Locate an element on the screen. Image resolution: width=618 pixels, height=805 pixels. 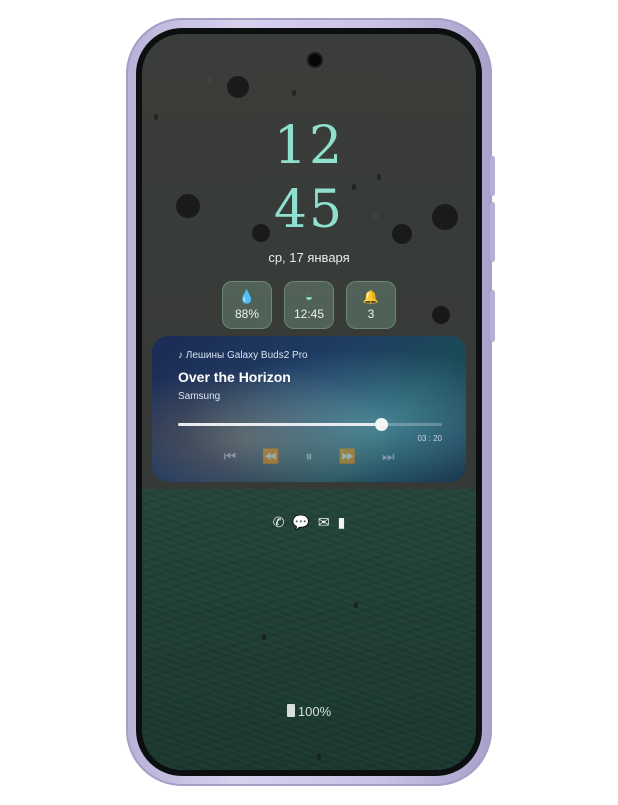
skip-previous-icon: ⏮ is located at coordinates (229, 456).